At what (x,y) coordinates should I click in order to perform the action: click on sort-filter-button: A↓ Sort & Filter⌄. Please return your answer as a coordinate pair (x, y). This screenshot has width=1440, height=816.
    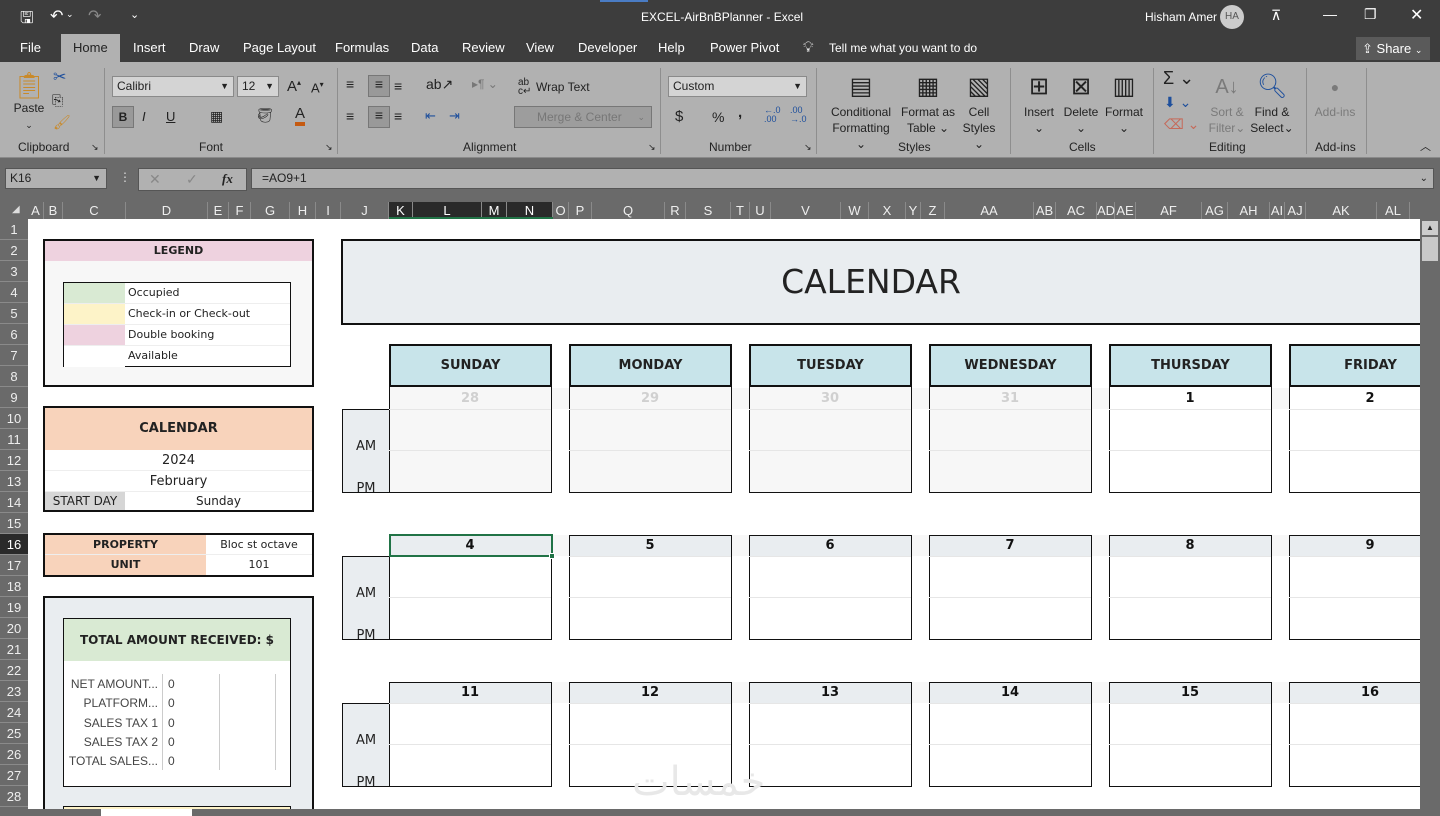
    Looking at the image, I should click on (1227, 103).